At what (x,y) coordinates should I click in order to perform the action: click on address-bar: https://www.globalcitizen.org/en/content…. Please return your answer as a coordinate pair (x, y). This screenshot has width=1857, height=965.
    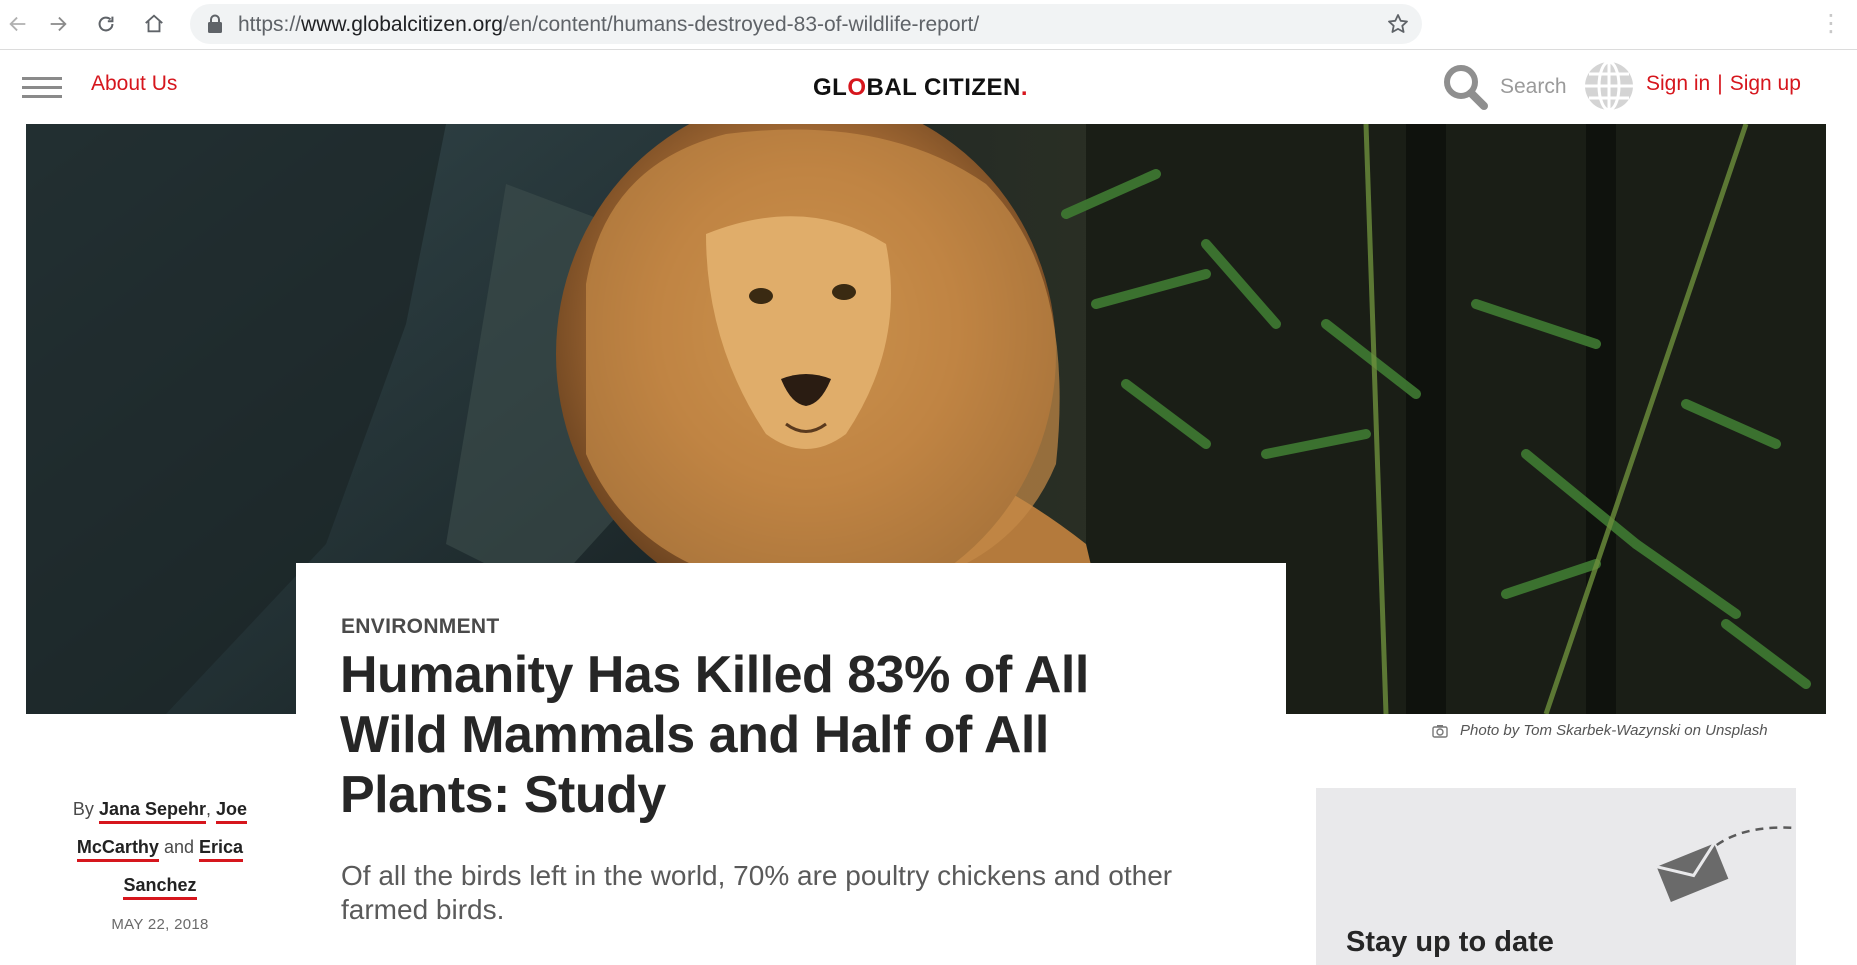
    Looking at the image, I should click on (806, 24).